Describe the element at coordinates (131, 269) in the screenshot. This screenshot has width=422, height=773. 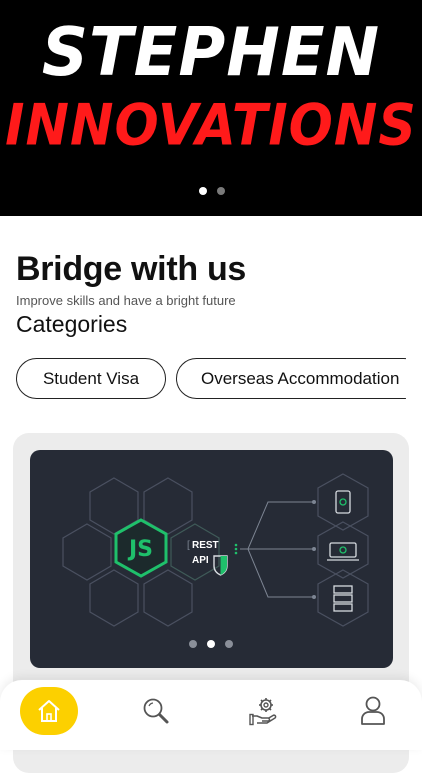
I see `page-heading: Bridge with us` at that location.